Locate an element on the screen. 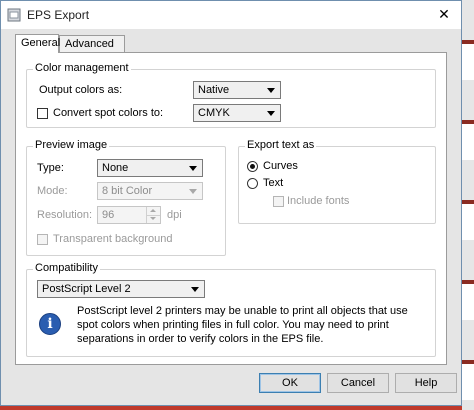 This screenshot has height=410, width=474. tab-advanced: Advanced is located at coordinates (92, 43).